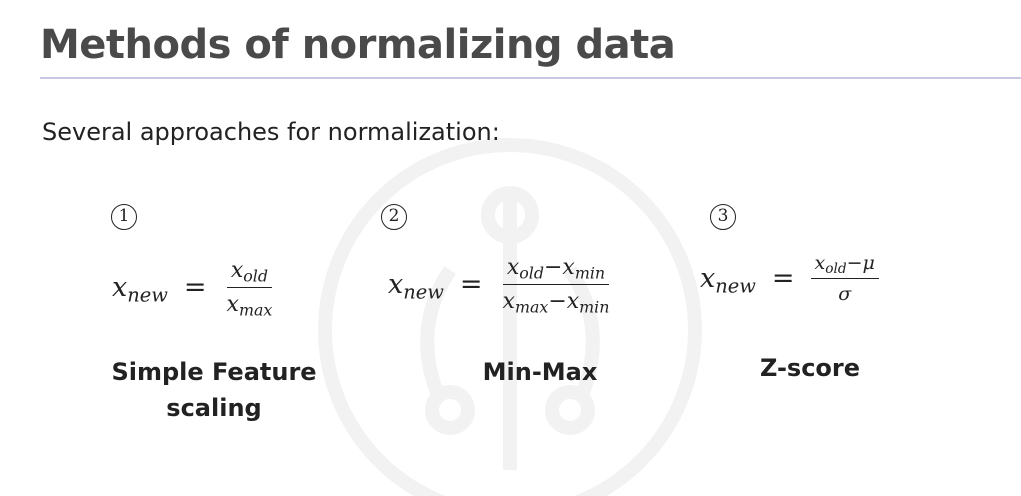 This screenshot has width=1021, height=496. I want to click on method-1-number-circle: 1, so click(124, 217).